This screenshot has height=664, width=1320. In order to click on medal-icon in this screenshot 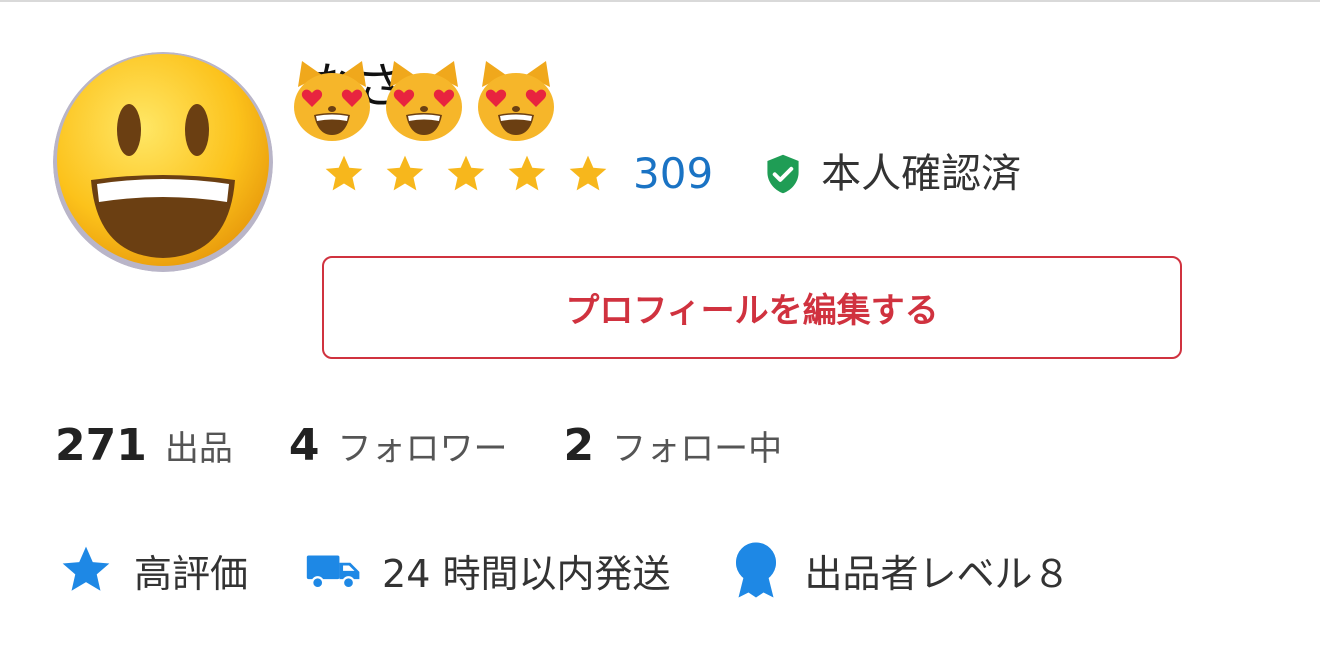, I will do `click(756, 570)`.